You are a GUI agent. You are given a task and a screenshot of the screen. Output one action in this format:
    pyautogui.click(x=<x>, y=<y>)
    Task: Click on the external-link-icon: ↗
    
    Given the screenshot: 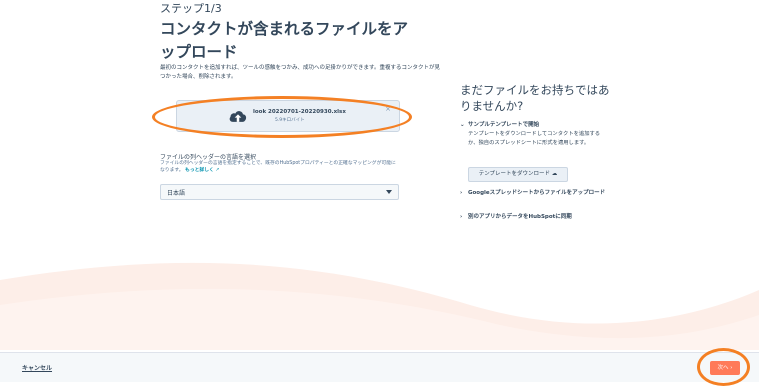 What is the action you would take?
    pyautogui.click(x=217, y=170)
    